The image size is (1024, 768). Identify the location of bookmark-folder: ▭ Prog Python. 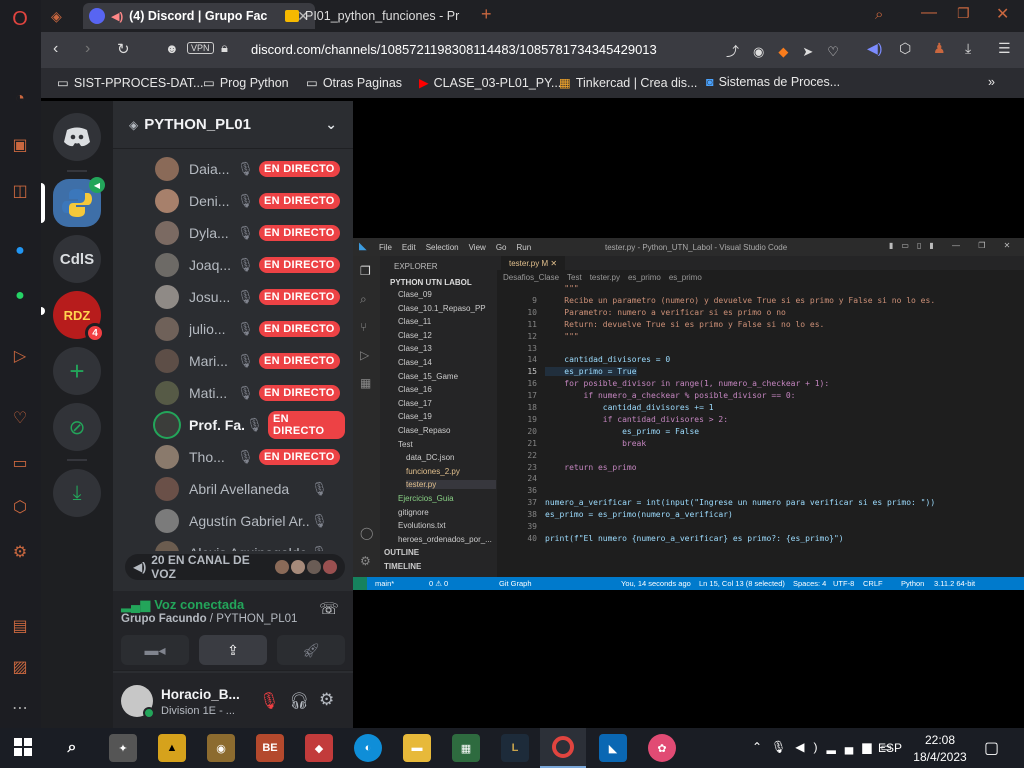
(246, 83).